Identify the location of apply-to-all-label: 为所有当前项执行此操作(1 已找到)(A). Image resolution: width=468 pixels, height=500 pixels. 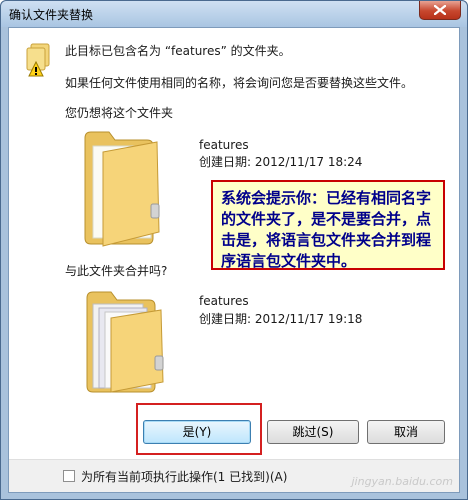
(184, 476).